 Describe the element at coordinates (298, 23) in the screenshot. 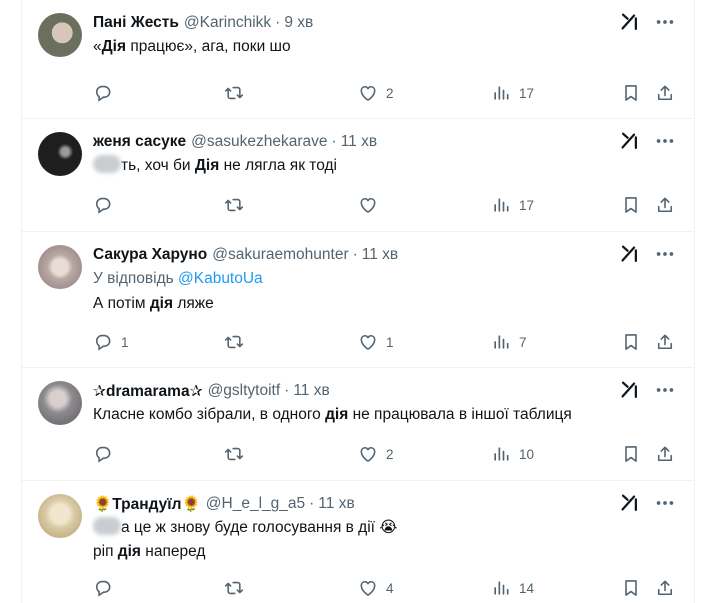

I see `timestamp: 9 хв` at that location.